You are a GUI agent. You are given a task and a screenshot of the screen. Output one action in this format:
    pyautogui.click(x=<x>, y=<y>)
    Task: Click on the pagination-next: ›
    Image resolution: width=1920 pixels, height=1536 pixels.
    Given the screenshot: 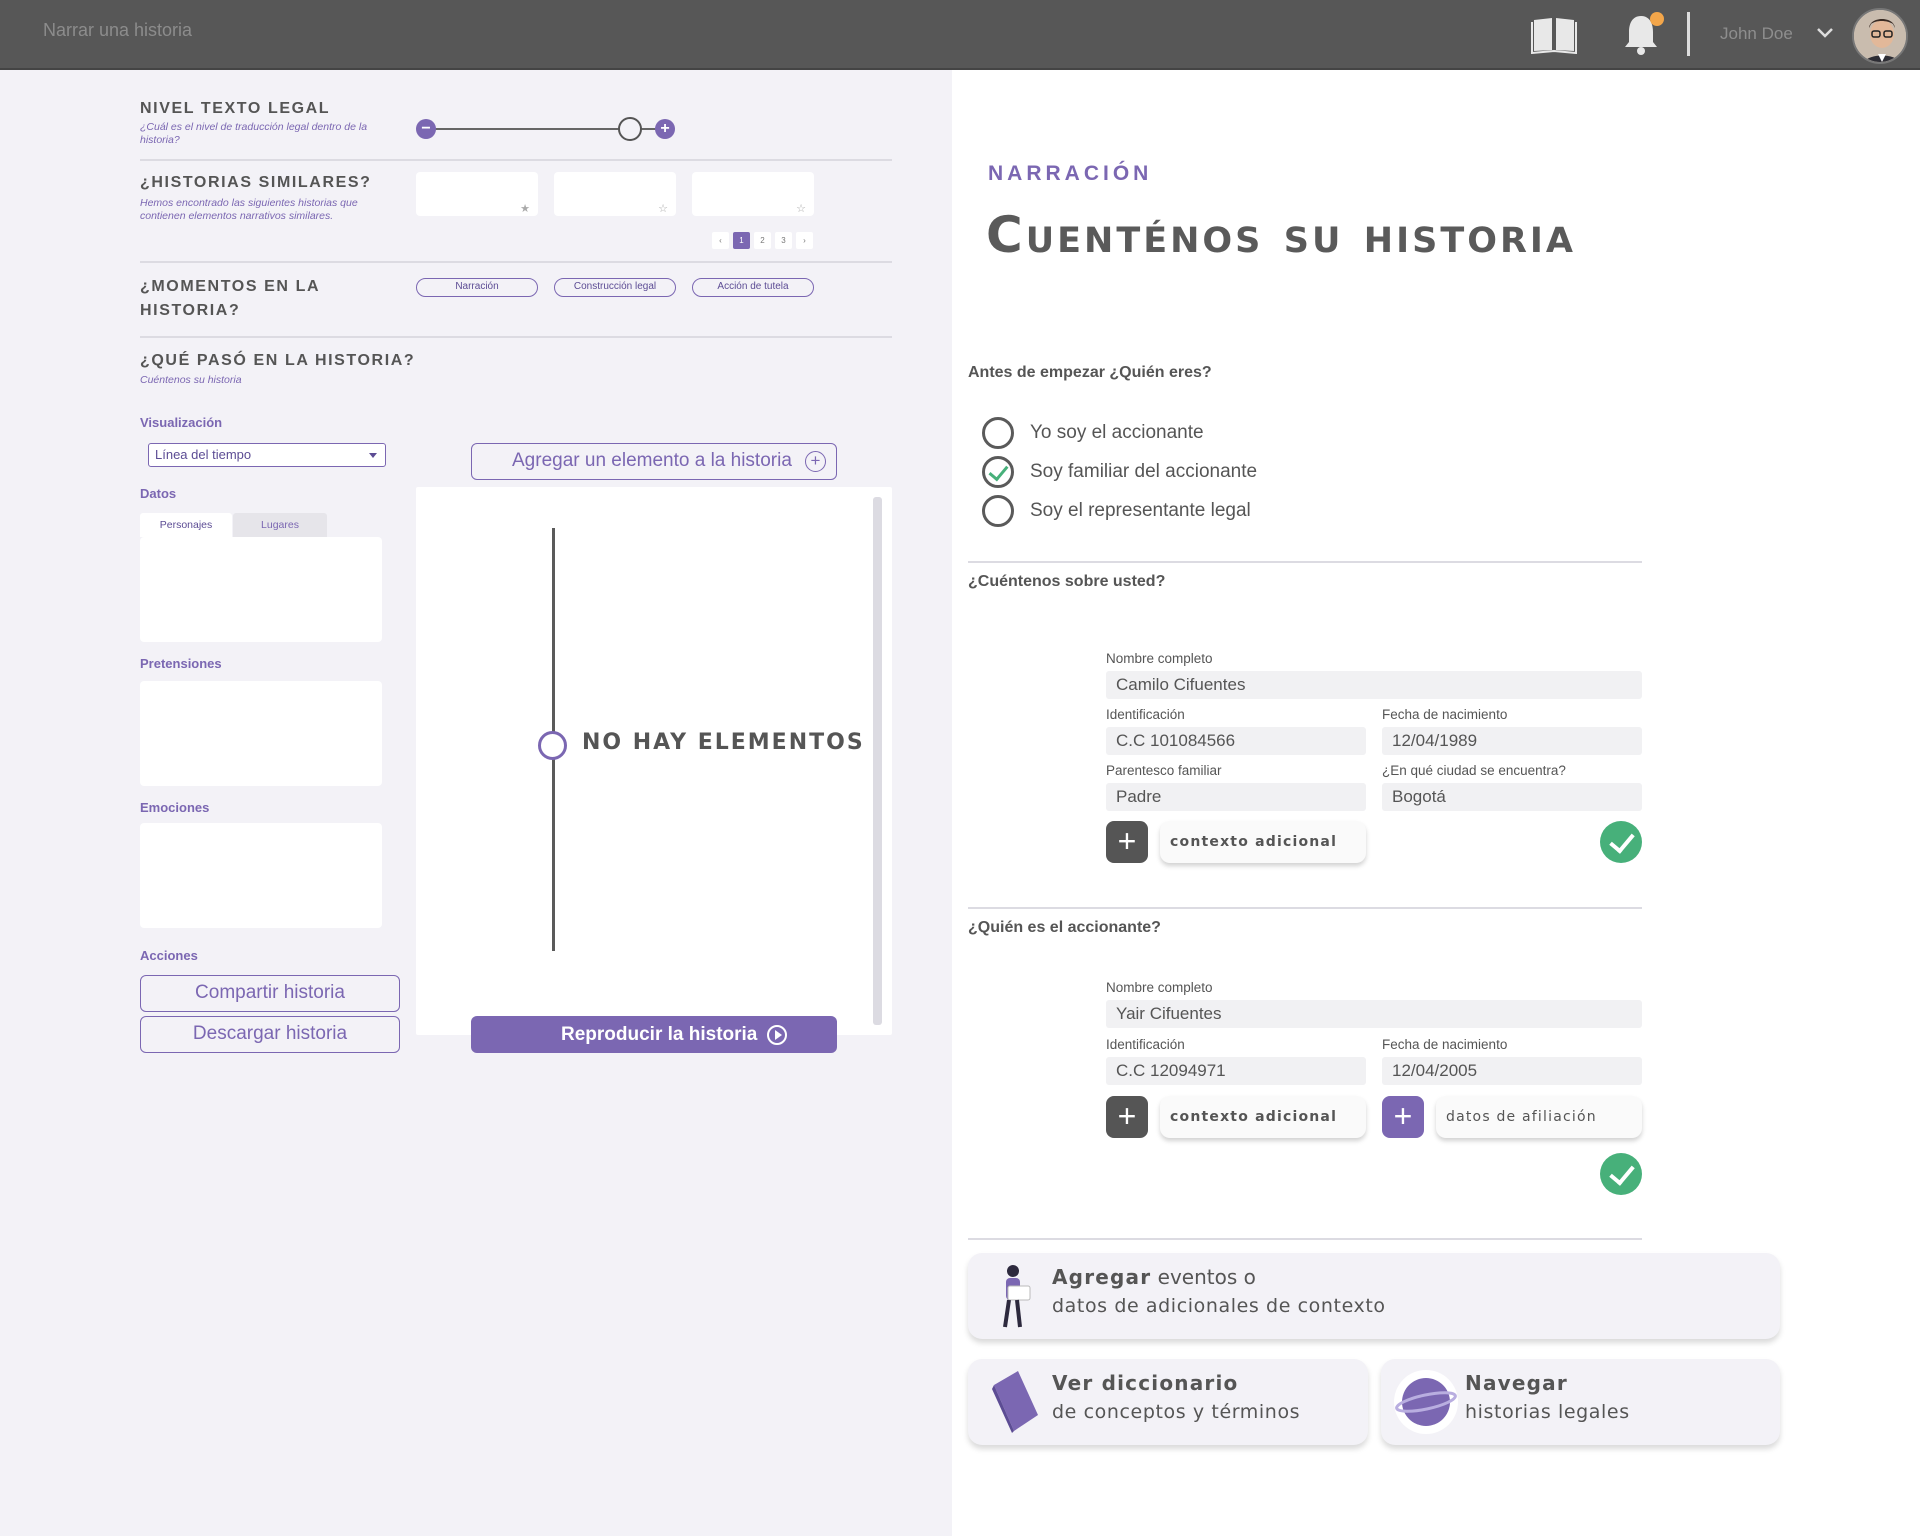 What is the action you would take?
    pyautogui.click(x=804, y=240)
    